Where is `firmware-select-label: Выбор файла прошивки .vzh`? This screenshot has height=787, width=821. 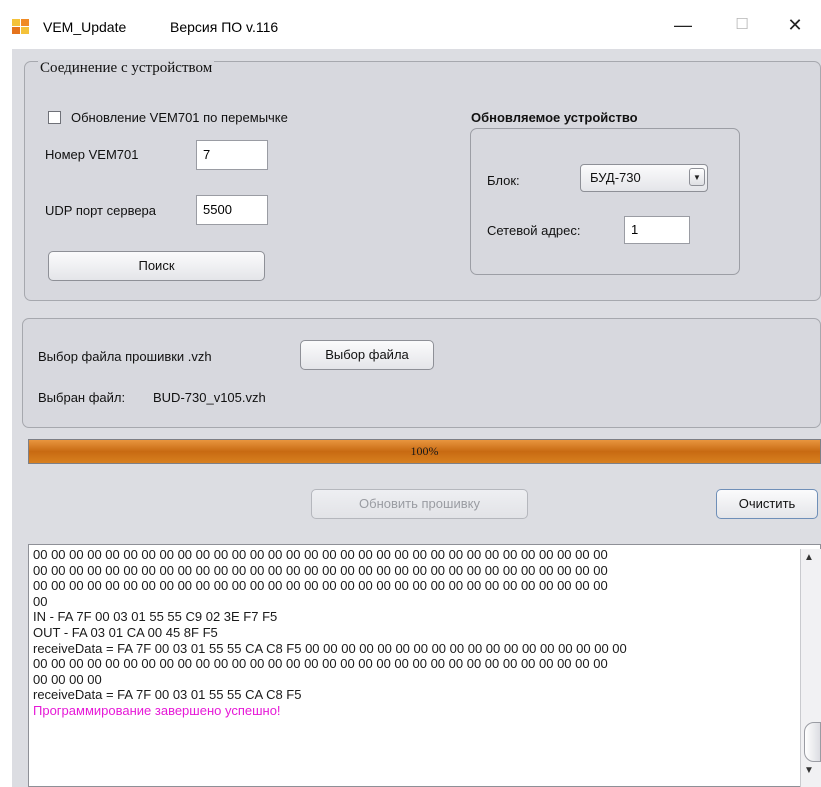
firmware-select-label: Выбор файла прошивки .vzh is located at coordinates (125, 356).